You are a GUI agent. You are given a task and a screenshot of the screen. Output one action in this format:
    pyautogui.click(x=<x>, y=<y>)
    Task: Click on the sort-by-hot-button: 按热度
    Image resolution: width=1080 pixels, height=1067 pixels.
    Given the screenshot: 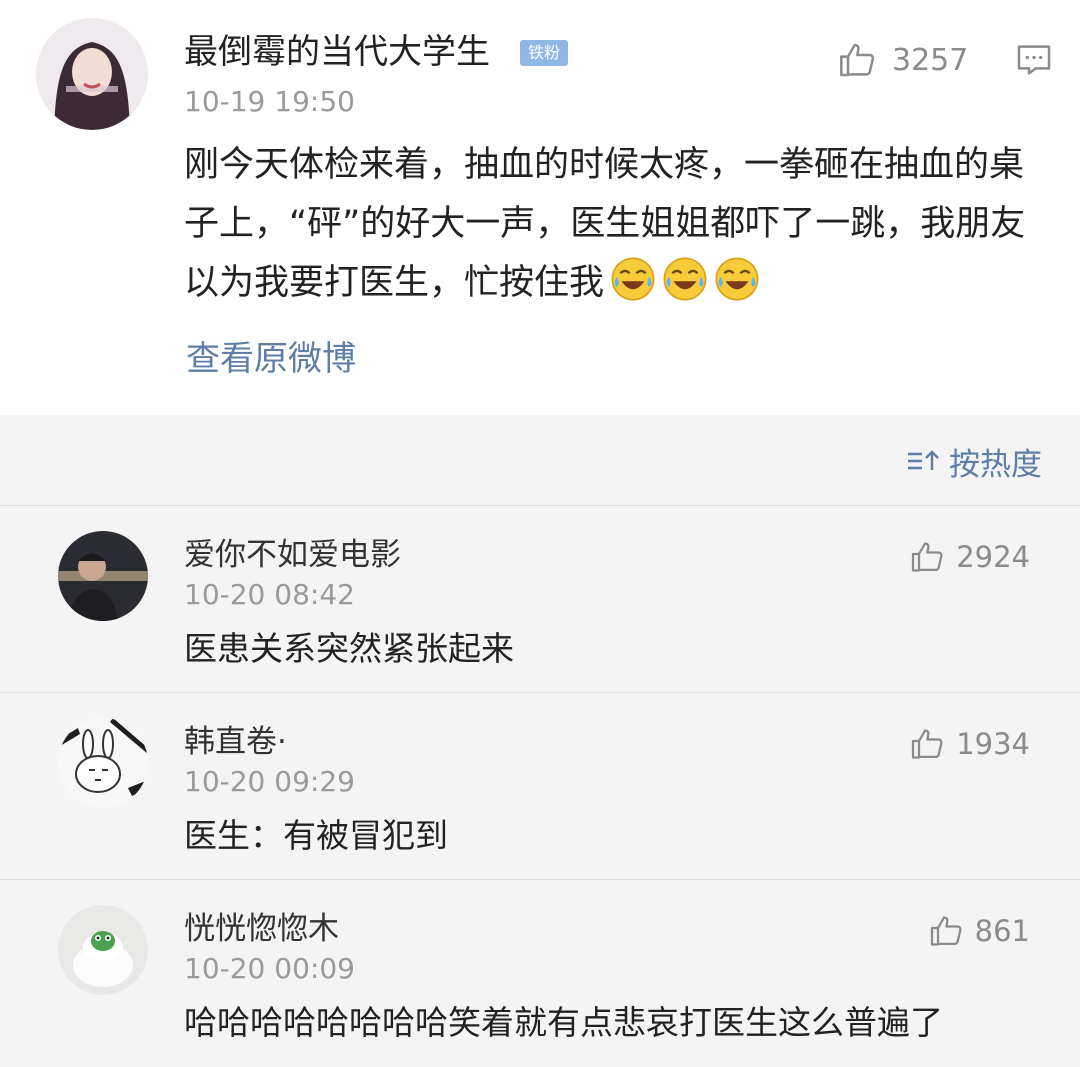 What is the action you would take?
    pyautogui.click(x=973, y=461)
    